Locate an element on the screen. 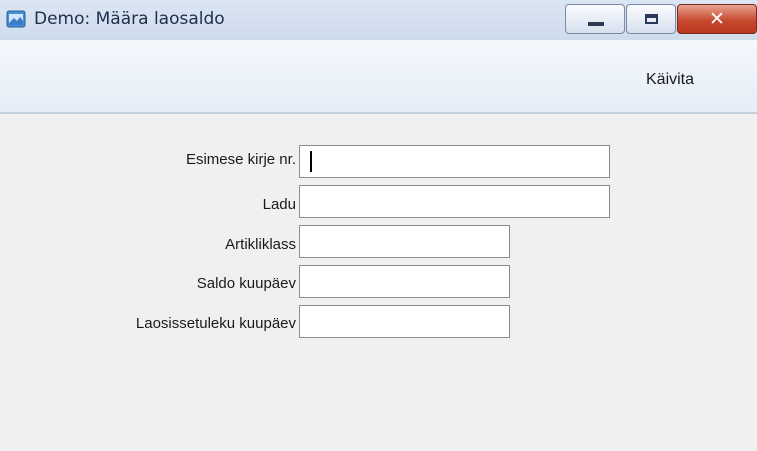 This screenshot has width=757, height=451. text-caret is located at coordinates (311, 161).